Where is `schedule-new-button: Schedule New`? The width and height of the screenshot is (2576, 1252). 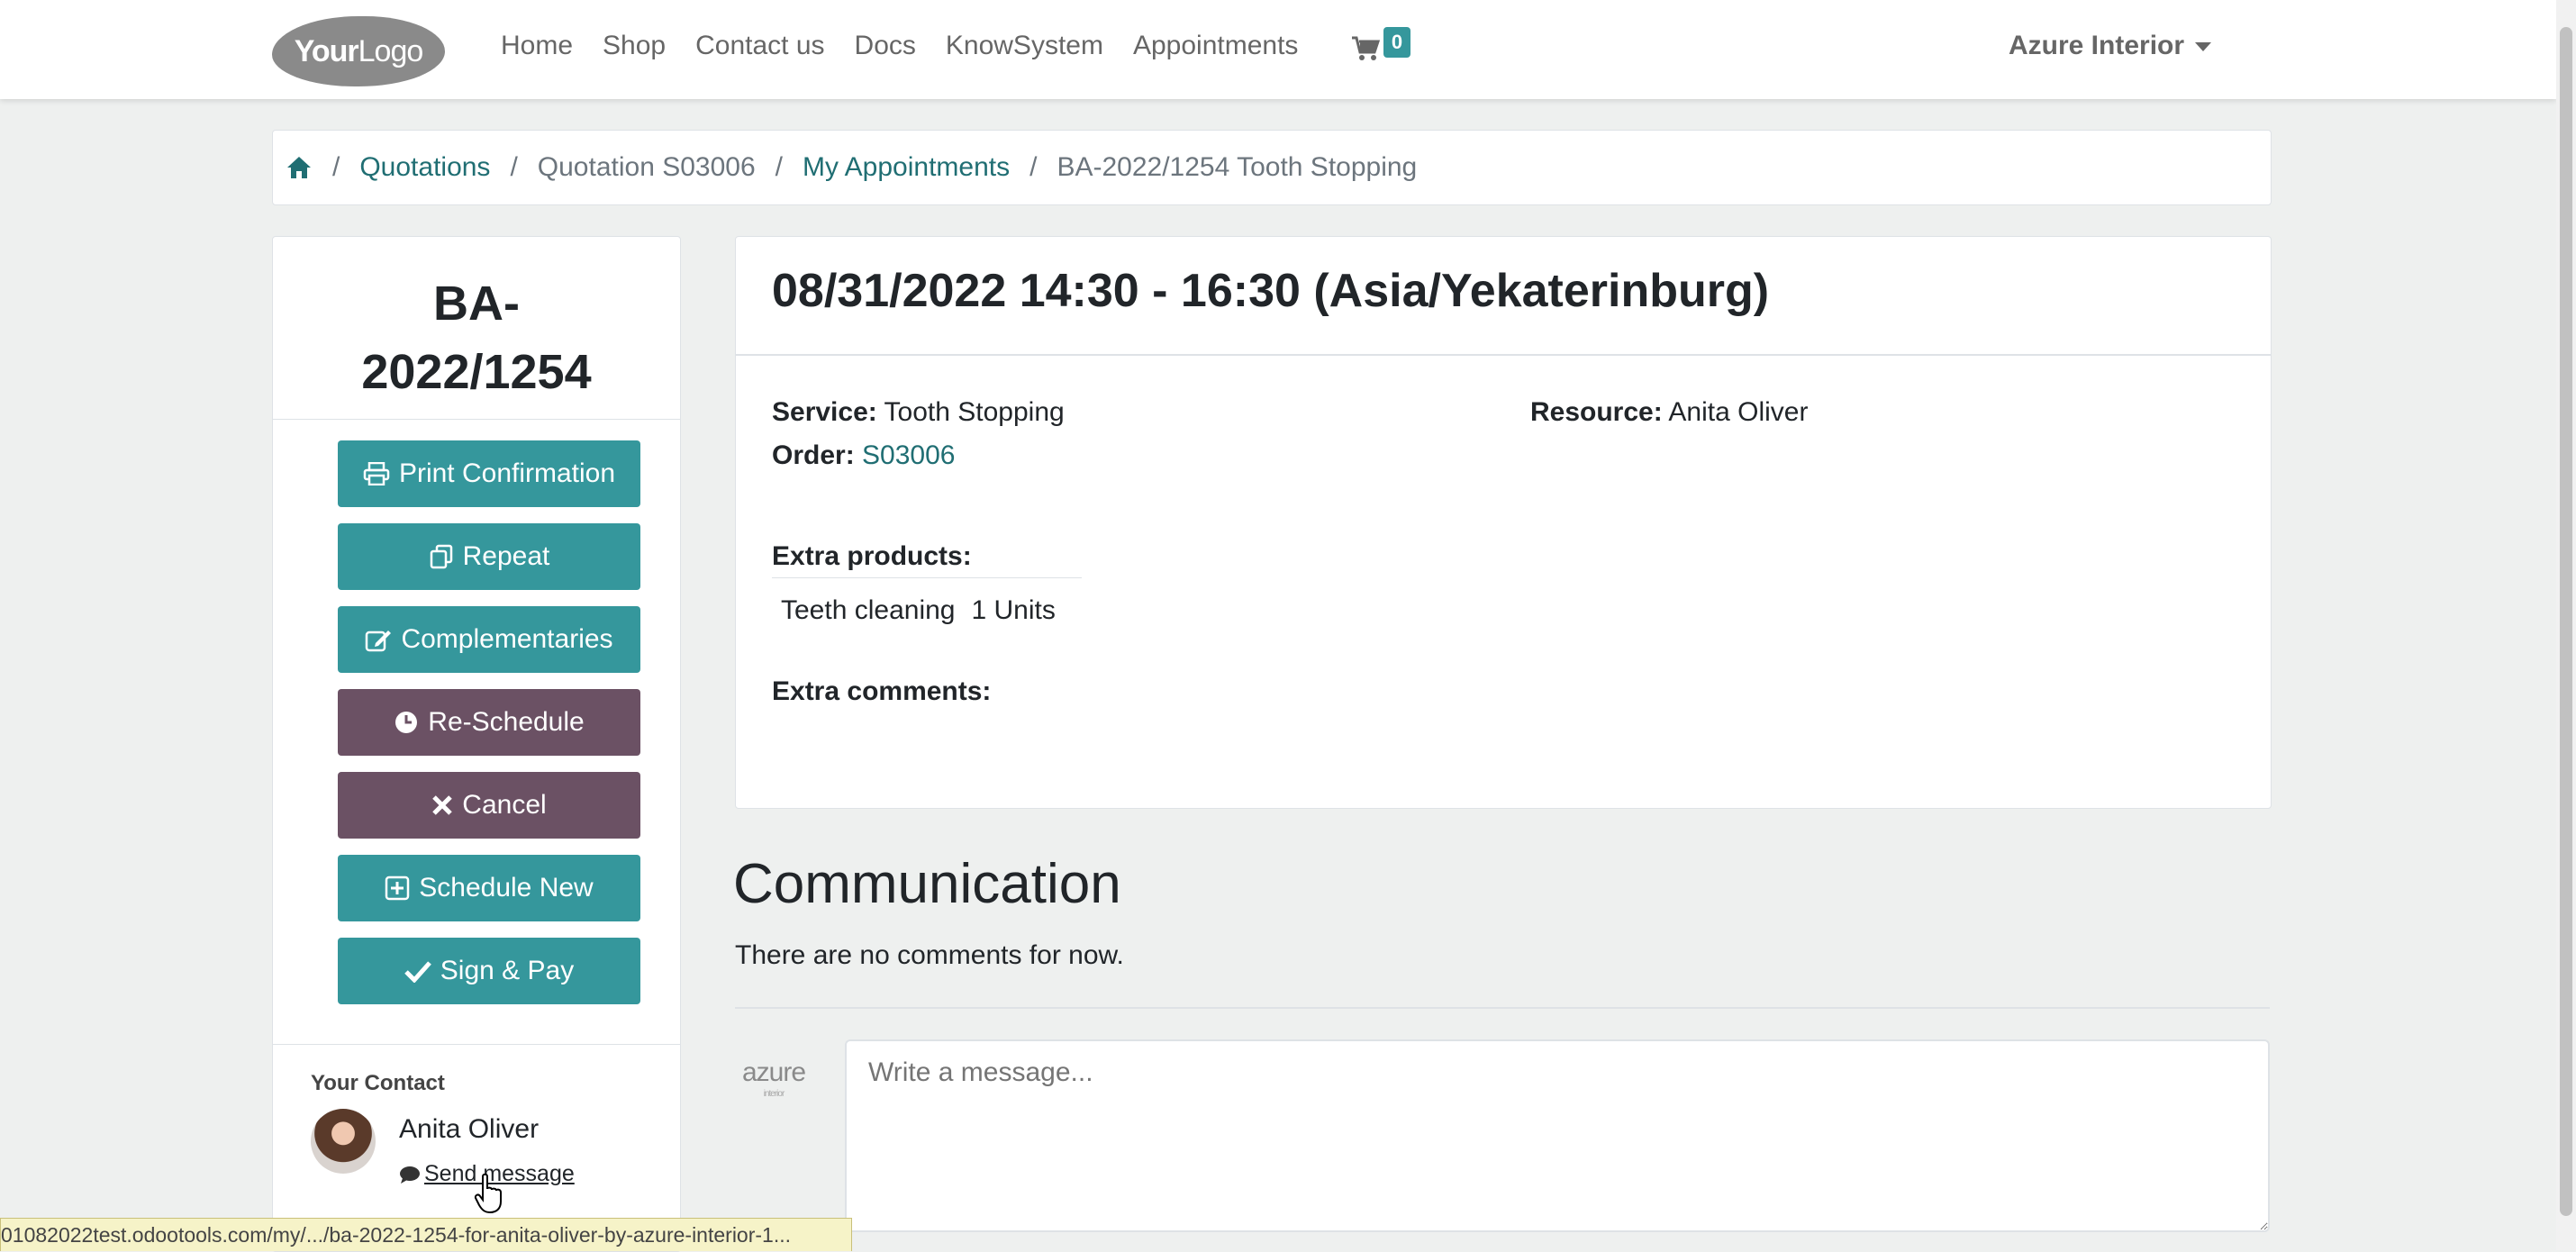
schedule-new-button: Schedule New is located at coordinates (489, 888).